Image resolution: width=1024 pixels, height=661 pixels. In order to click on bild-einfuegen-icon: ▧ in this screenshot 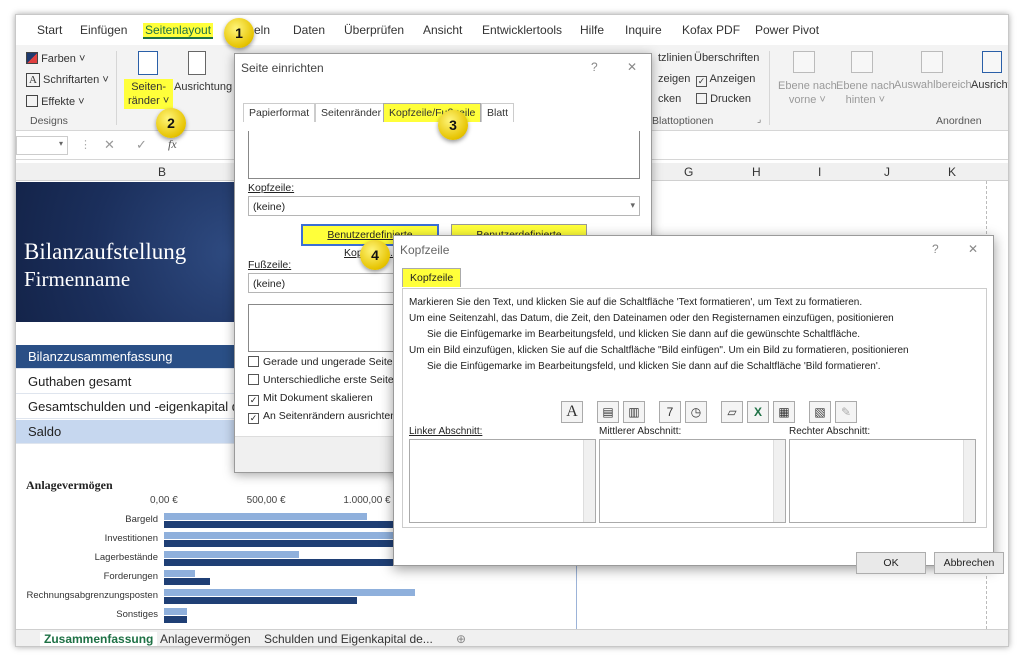, I will do `click(820, 412)`.